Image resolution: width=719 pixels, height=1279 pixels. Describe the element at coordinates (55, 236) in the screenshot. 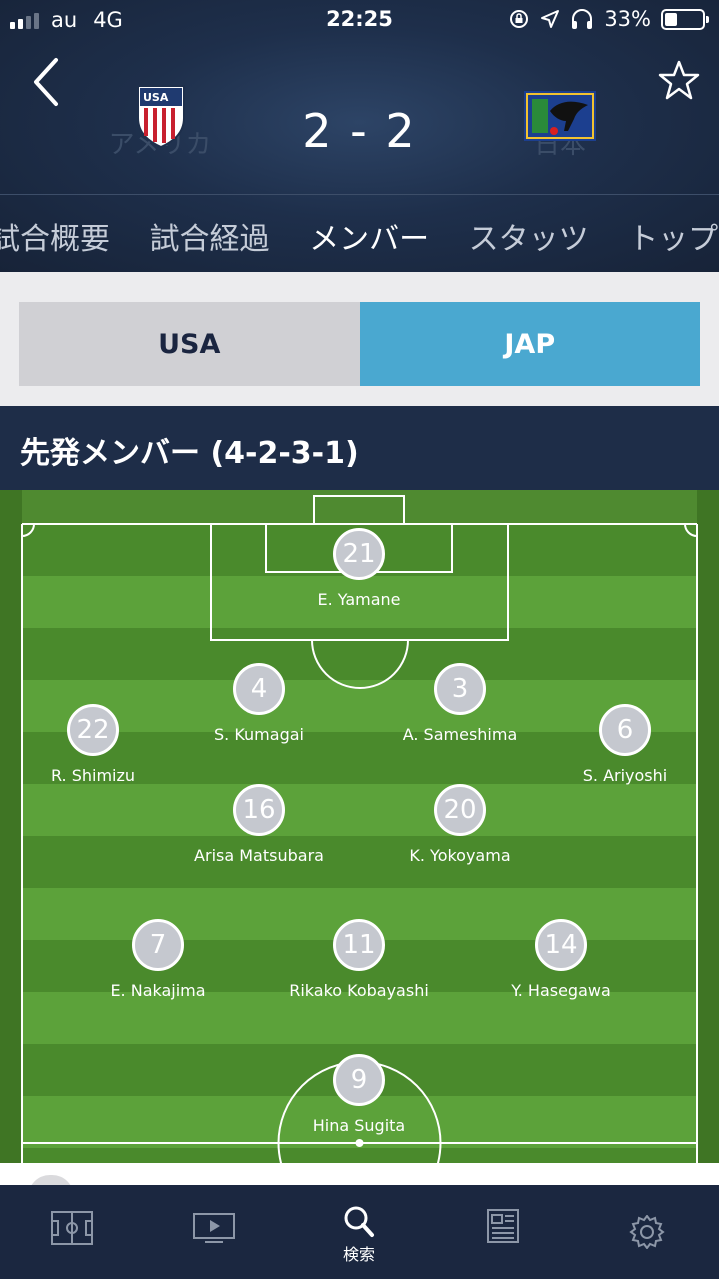

I see `tab-overview: 試合概要` at that location.